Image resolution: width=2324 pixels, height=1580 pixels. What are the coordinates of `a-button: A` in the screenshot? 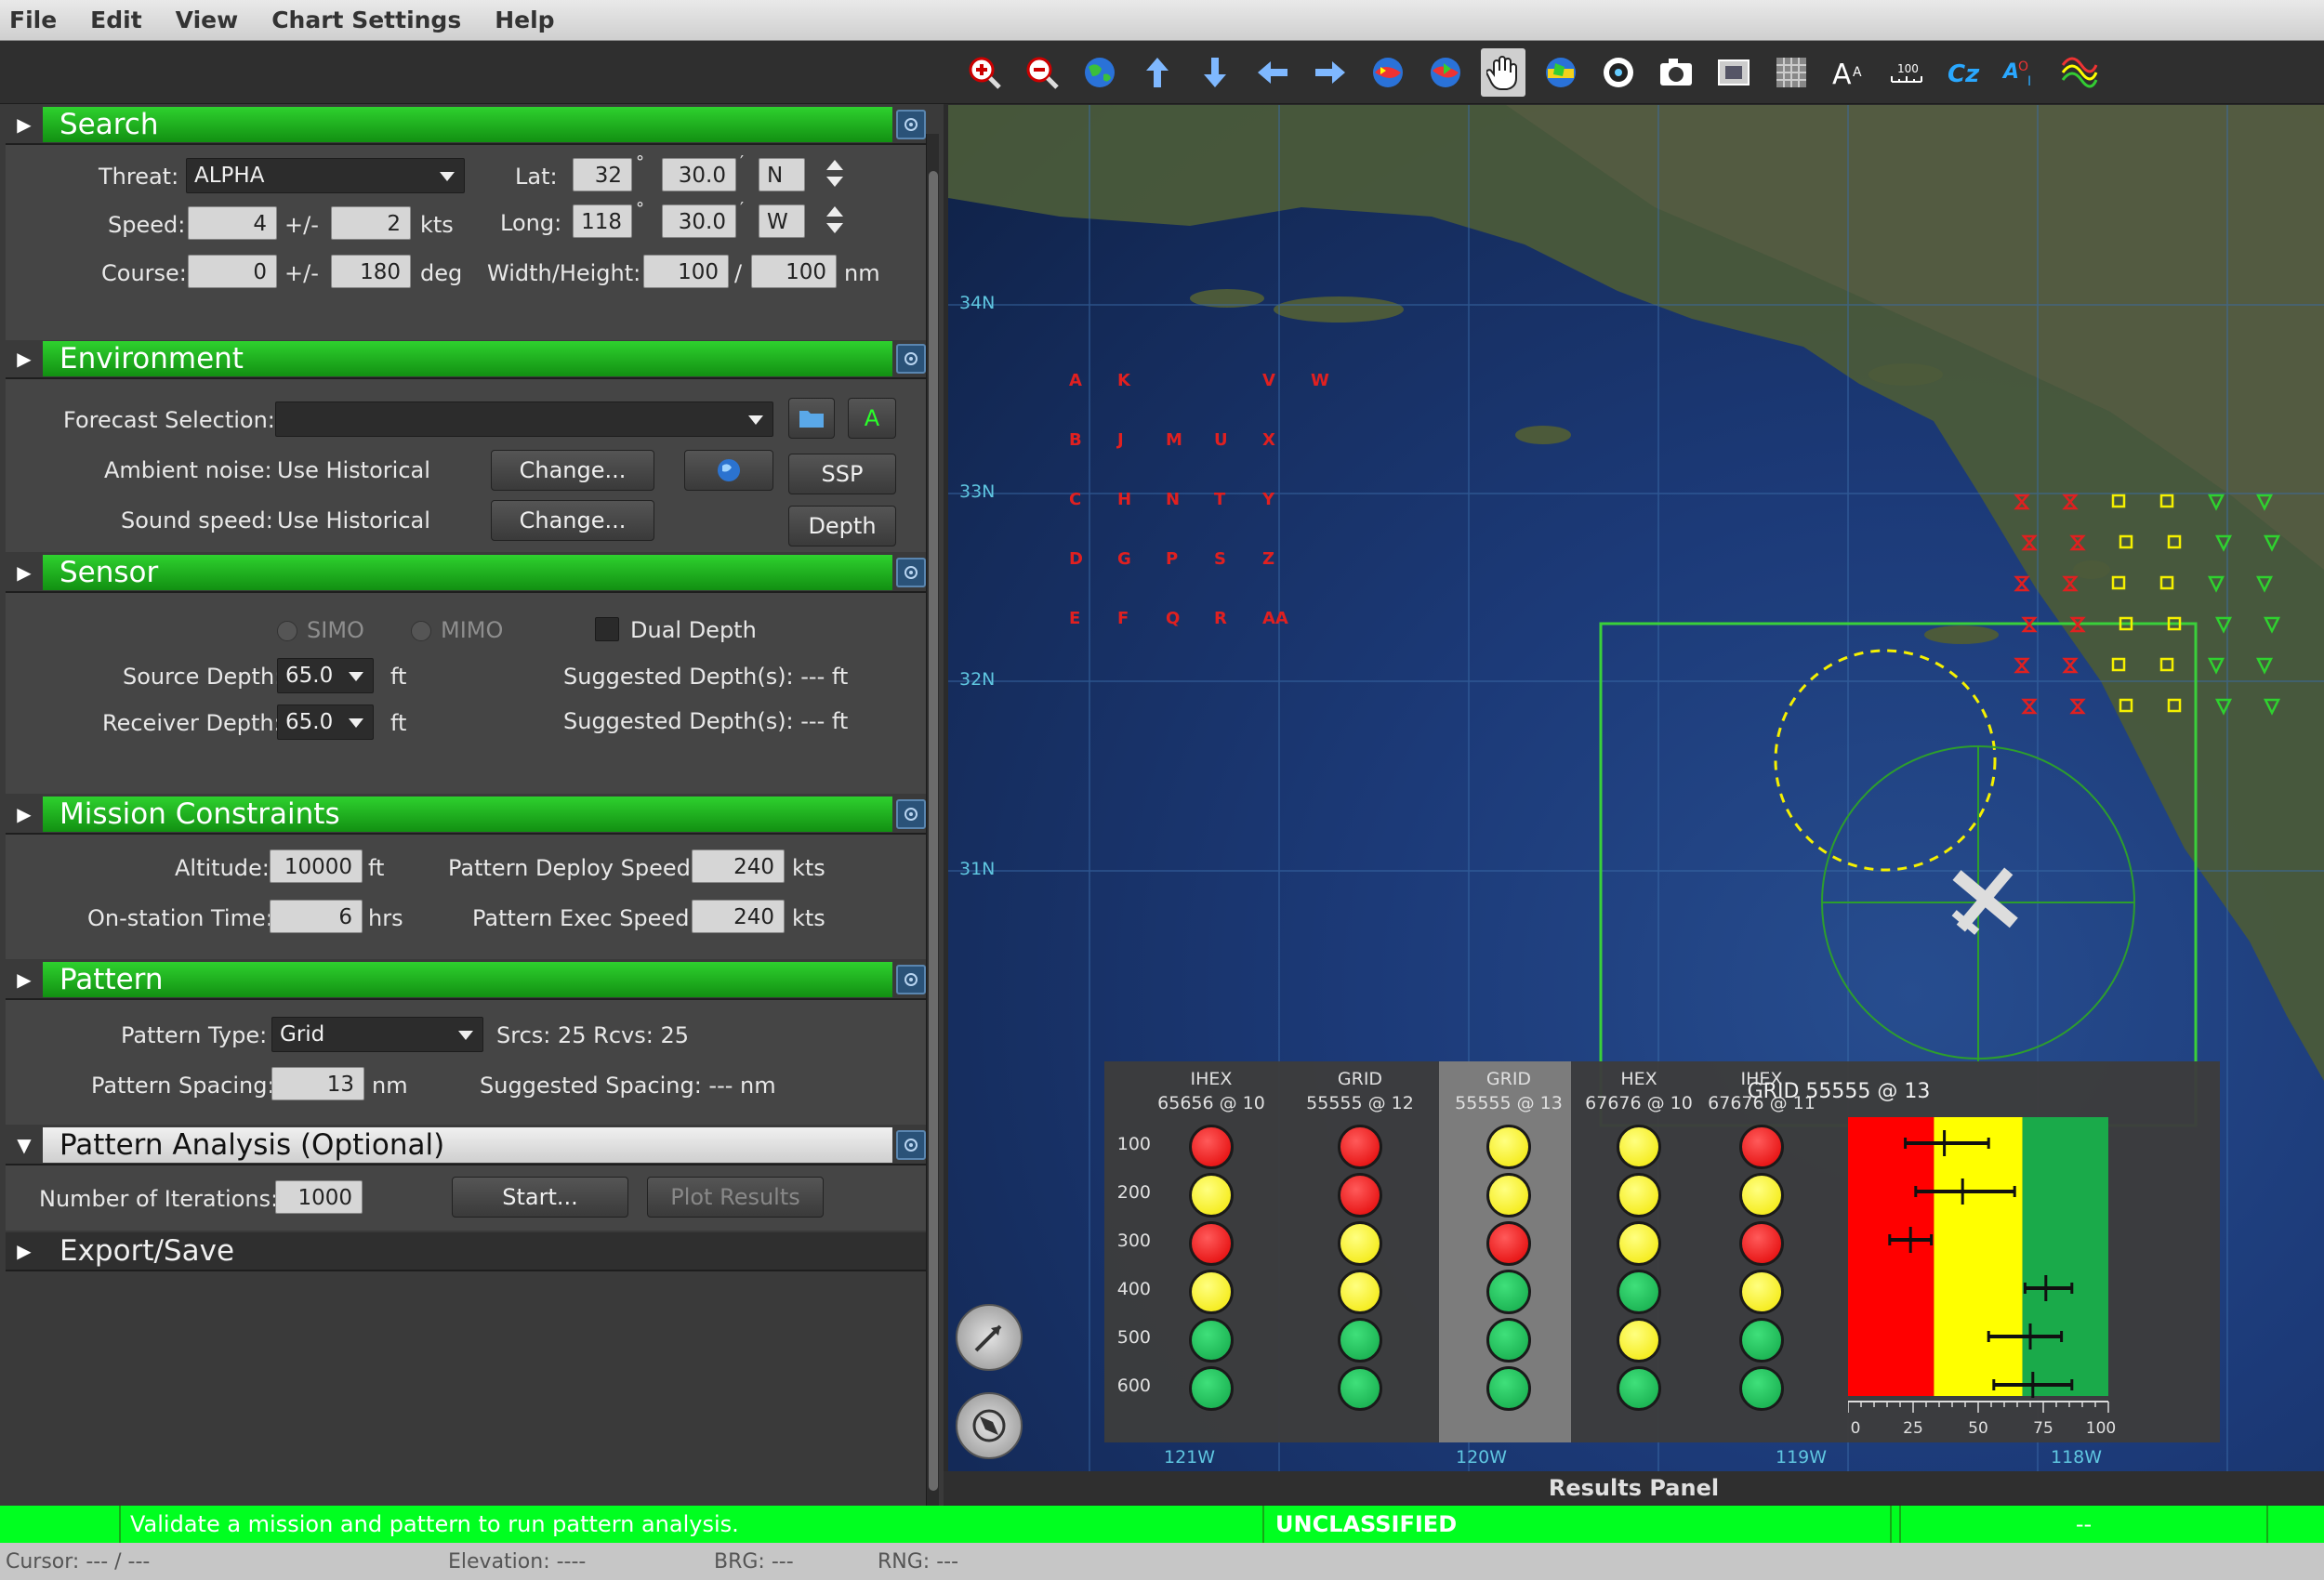 It's located at (872, 418).